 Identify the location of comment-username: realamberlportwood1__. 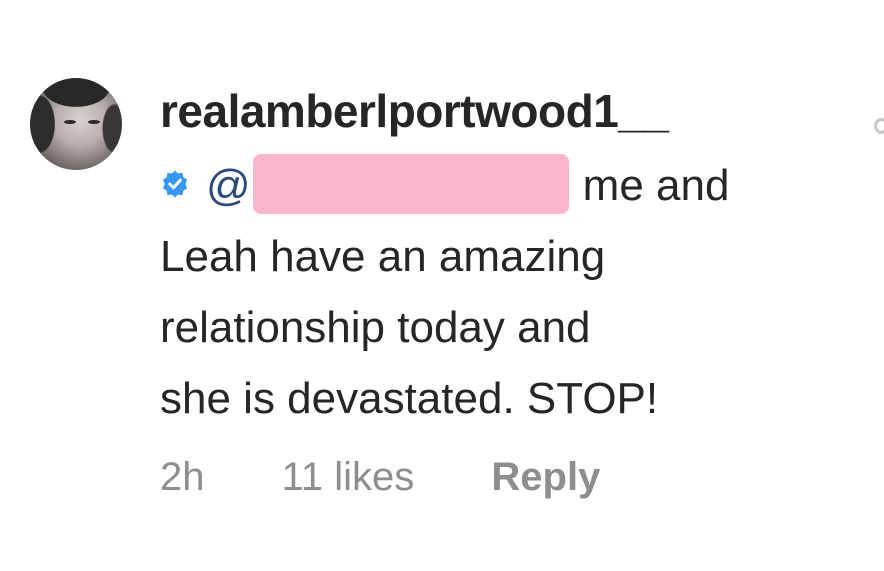
(414, 111).